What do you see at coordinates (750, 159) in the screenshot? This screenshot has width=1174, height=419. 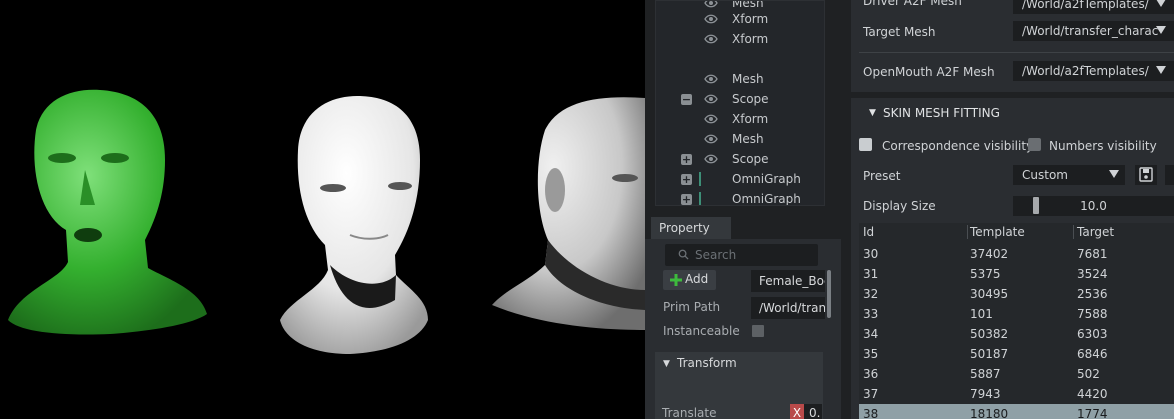 I see `stage-tree-label: Scope` at bounding box center [750, 159].